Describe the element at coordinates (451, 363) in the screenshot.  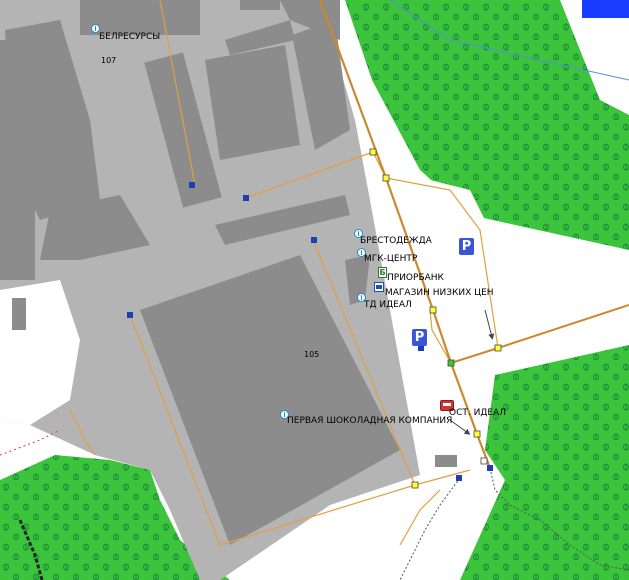
I see `node-green` at that location.